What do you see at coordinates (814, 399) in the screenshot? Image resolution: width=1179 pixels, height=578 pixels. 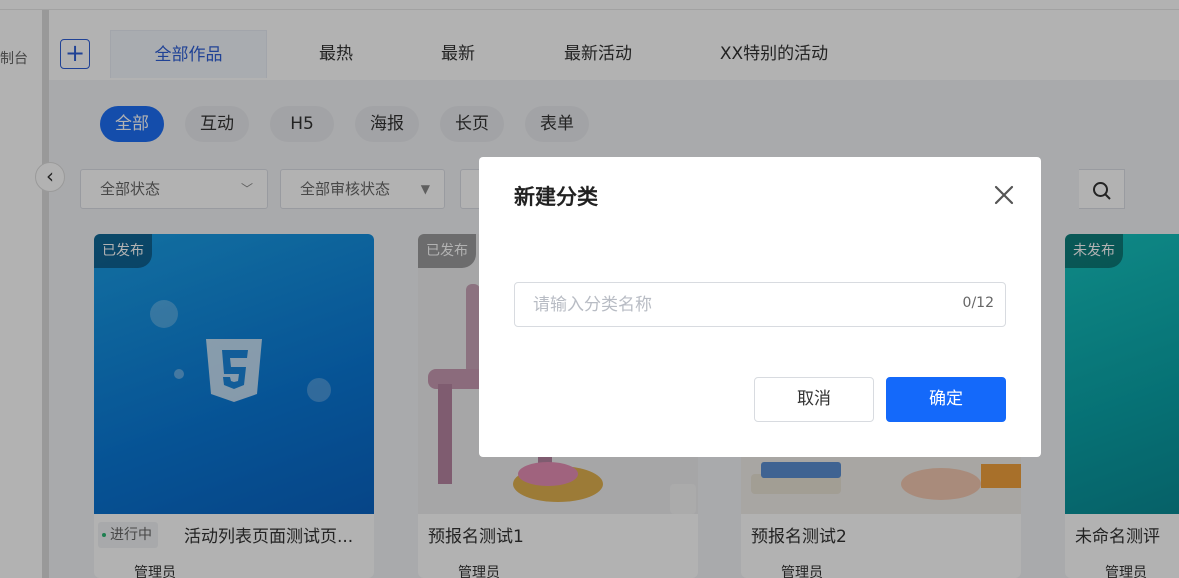 I see `cancel-button: 取消` at bounding box center [814, 399].